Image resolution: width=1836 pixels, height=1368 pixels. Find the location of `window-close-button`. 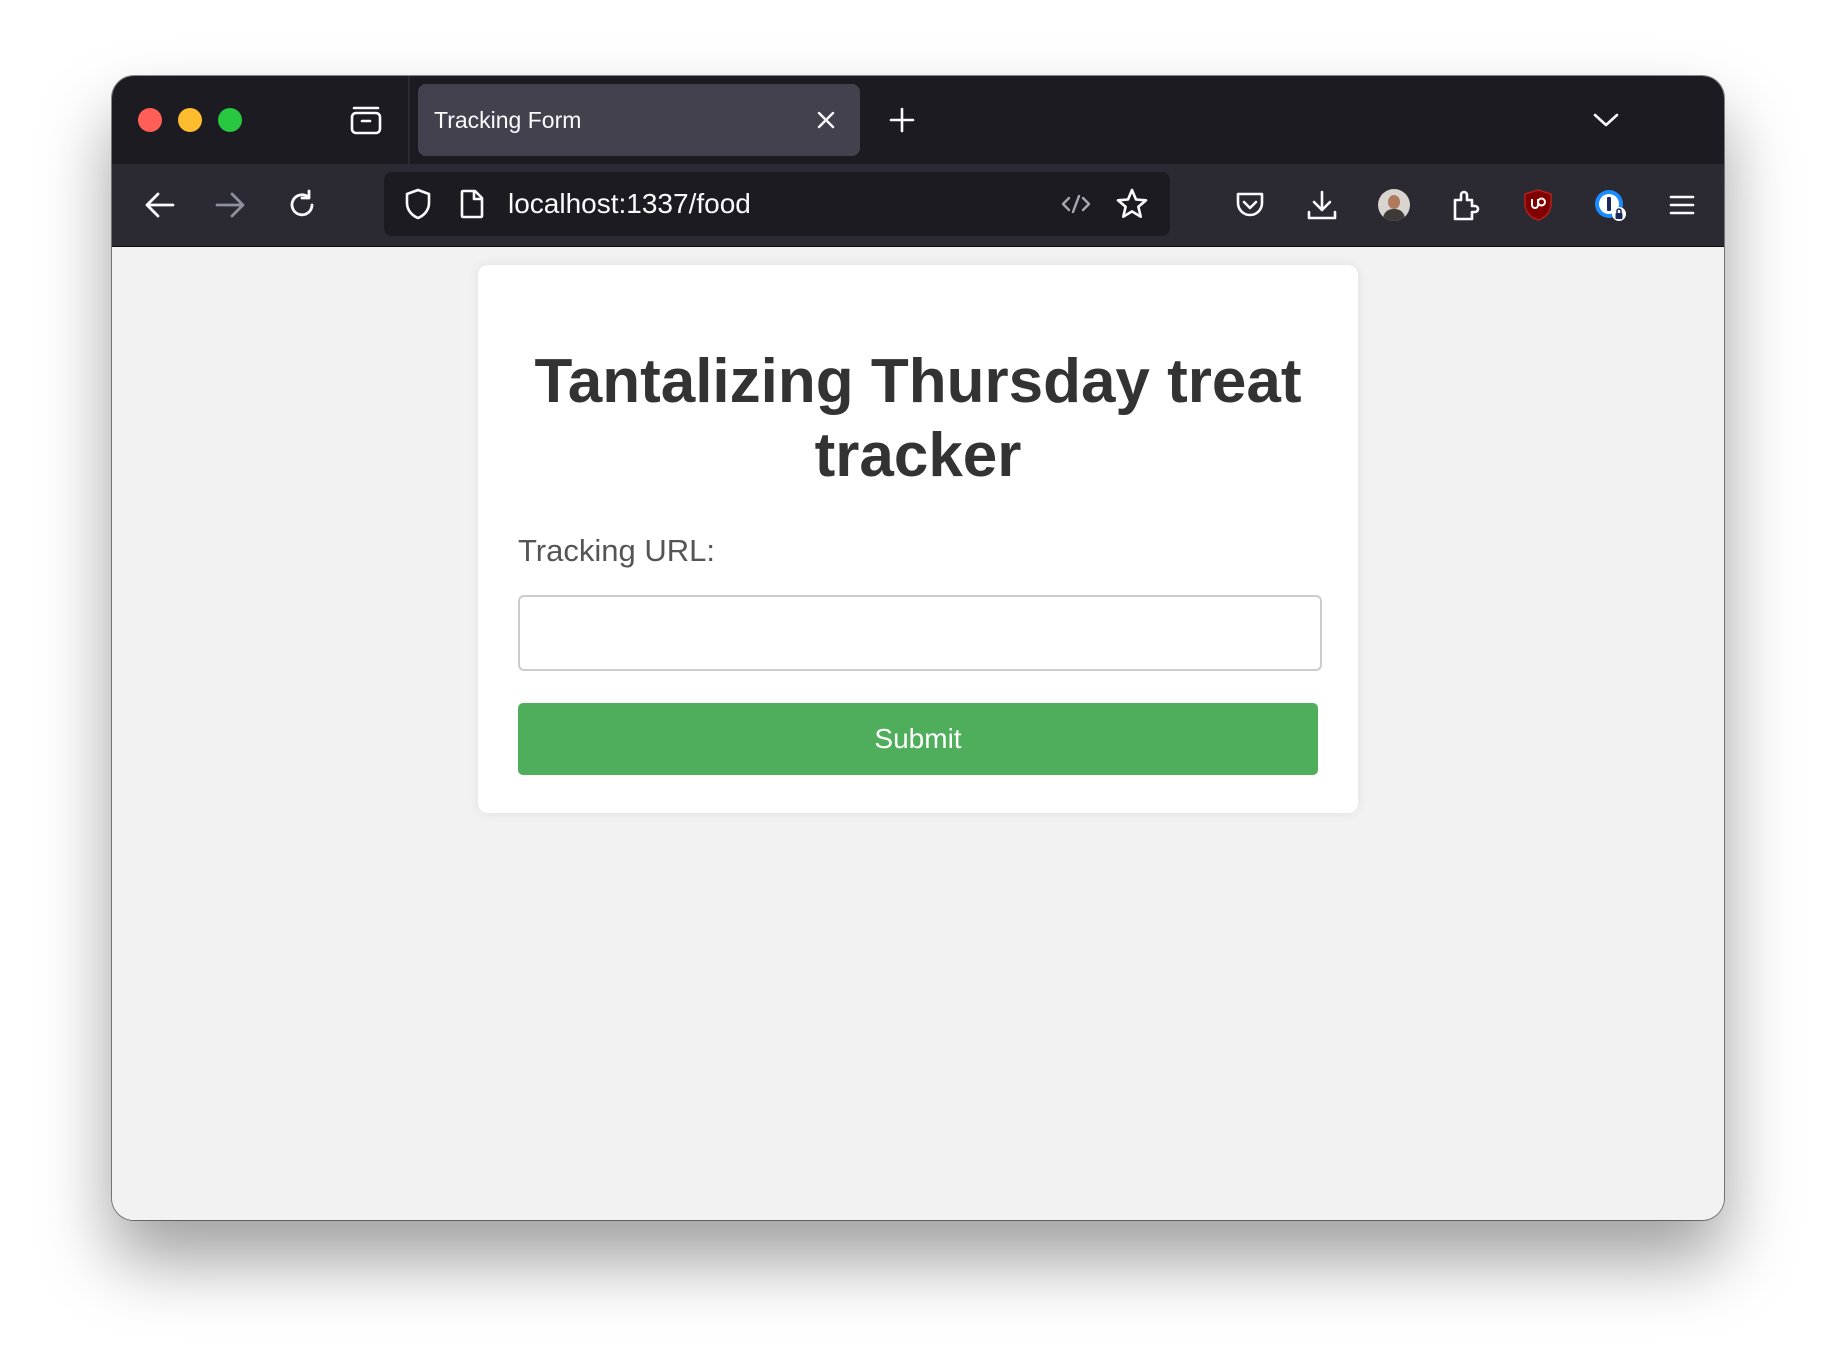

window-close-button is located at coordinates (150, 120).